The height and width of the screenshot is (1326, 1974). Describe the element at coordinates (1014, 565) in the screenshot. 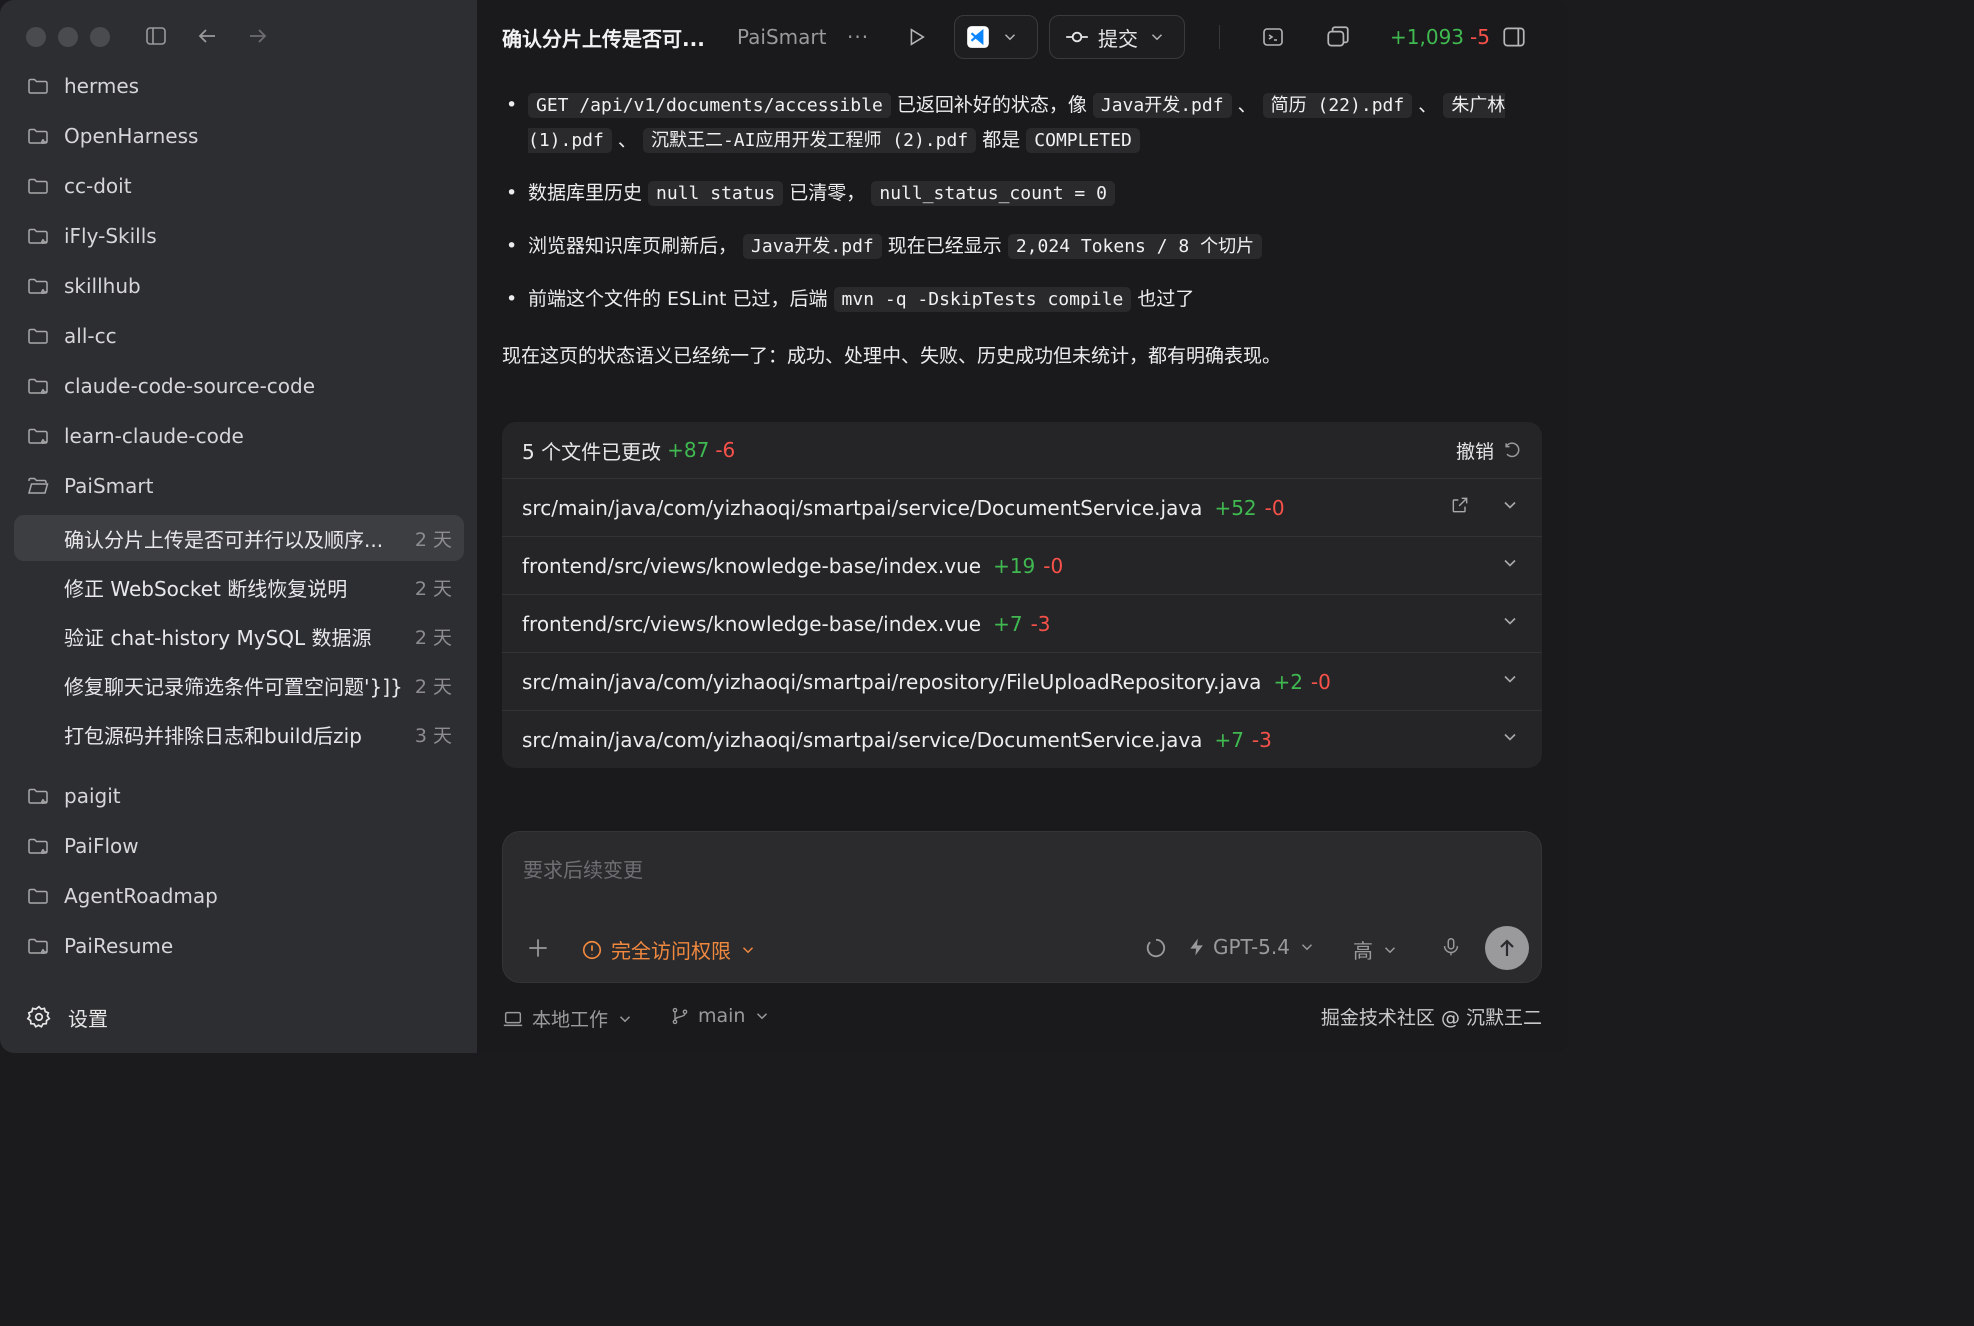

I see `file-additions: +19` at that location.